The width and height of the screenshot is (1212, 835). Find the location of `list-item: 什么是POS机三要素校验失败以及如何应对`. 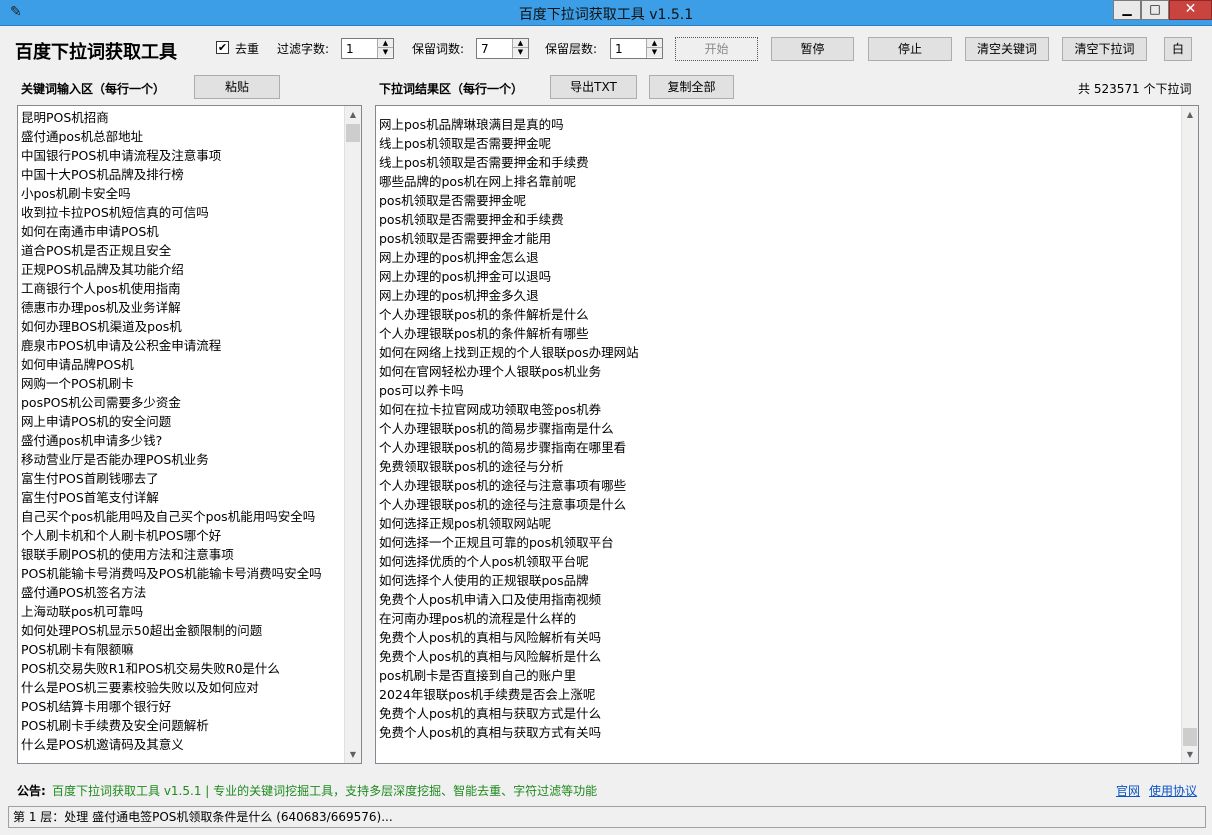

list-item: 什么是POS机三要素校验失败以及如何应对 is located at coordinates (140, 687).